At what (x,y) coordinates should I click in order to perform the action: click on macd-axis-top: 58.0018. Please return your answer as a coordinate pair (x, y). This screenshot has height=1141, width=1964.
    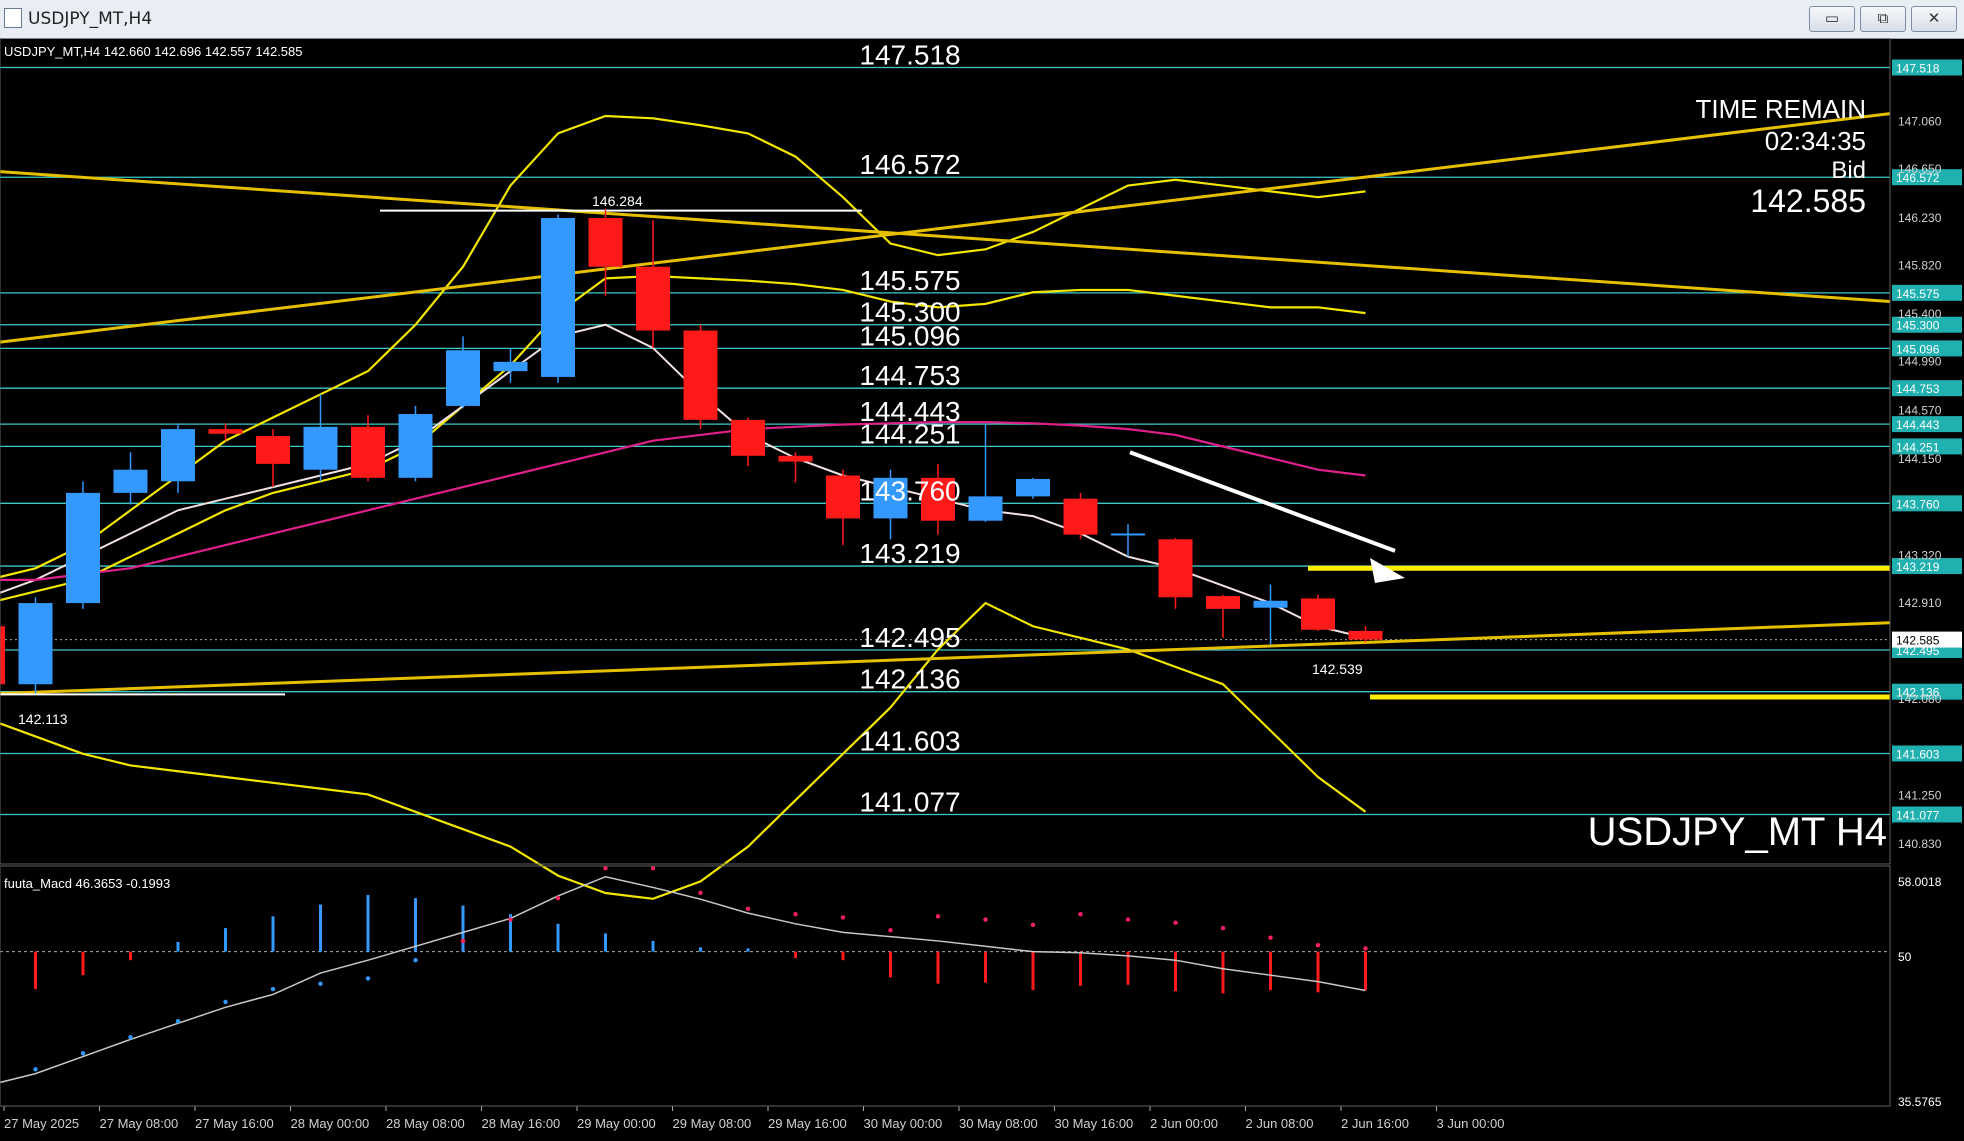
    Looking at the image, I should click on (1920, 882).